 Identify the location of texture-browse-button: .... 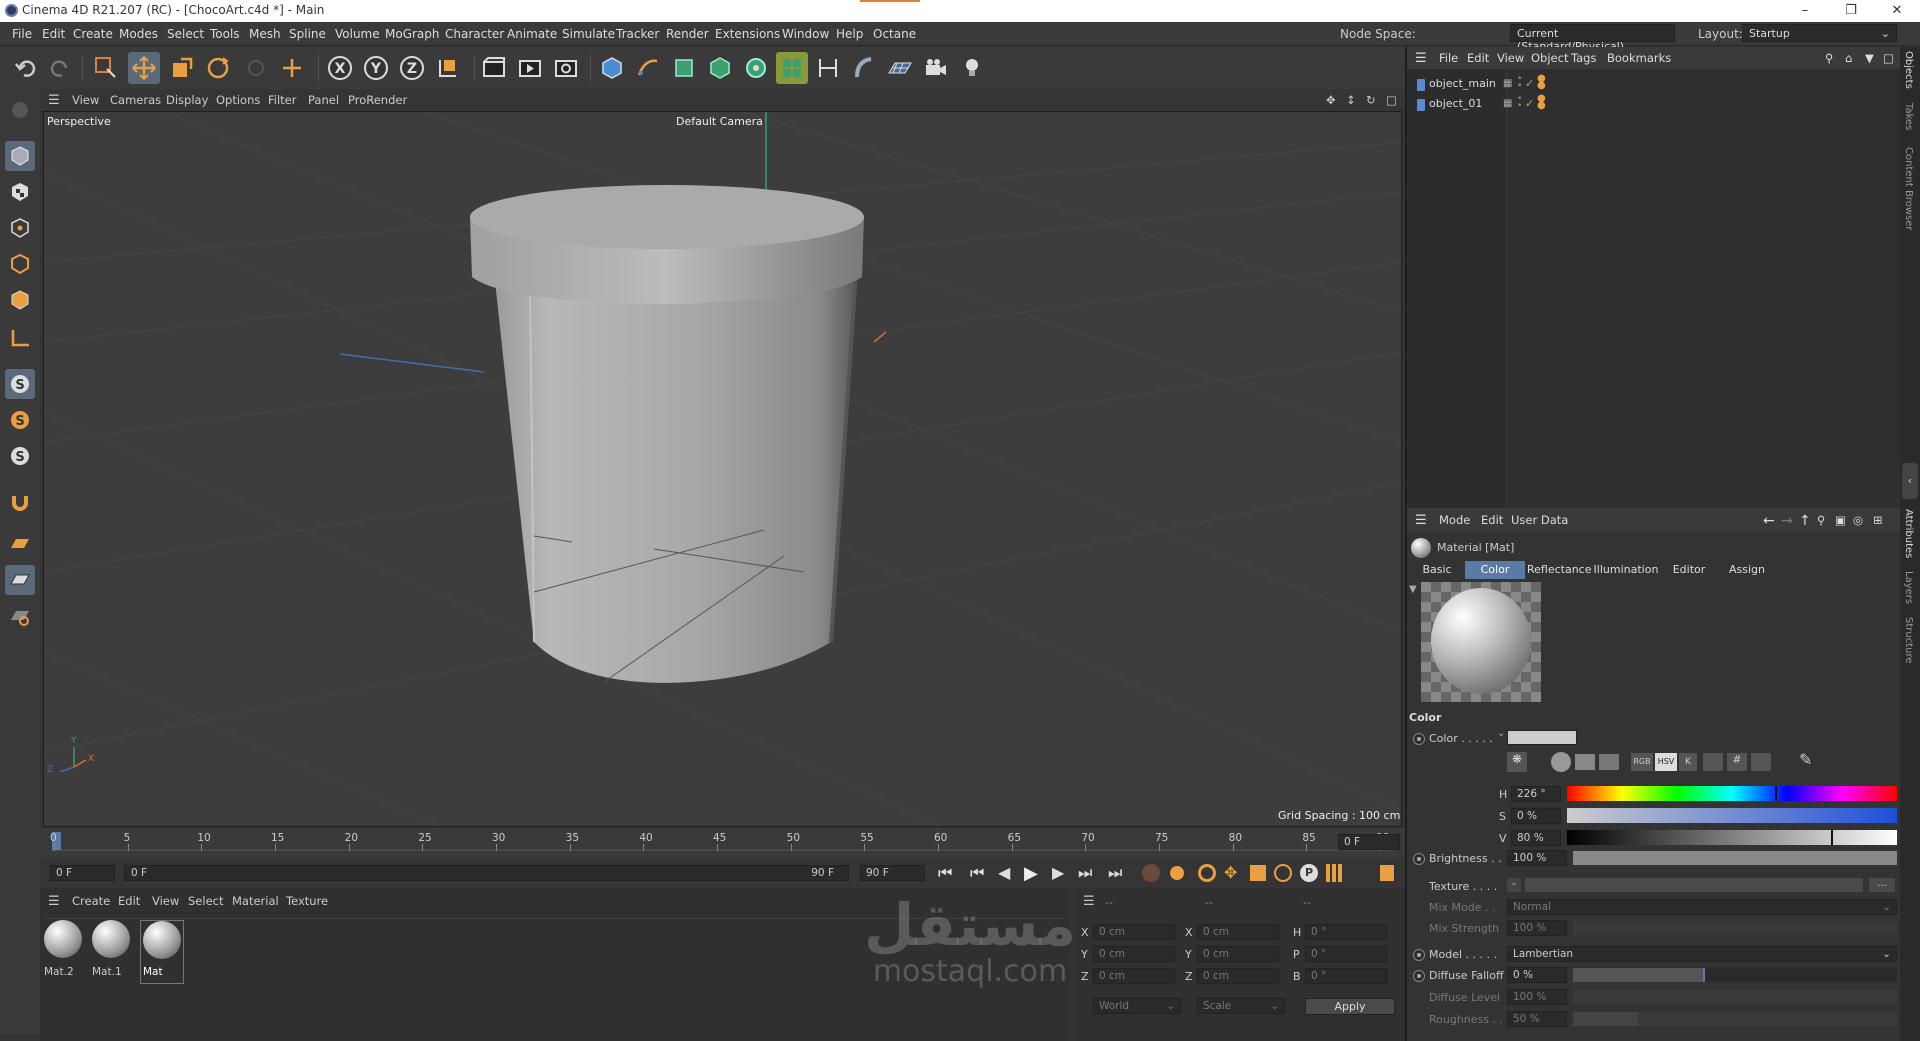
(1882, 885).